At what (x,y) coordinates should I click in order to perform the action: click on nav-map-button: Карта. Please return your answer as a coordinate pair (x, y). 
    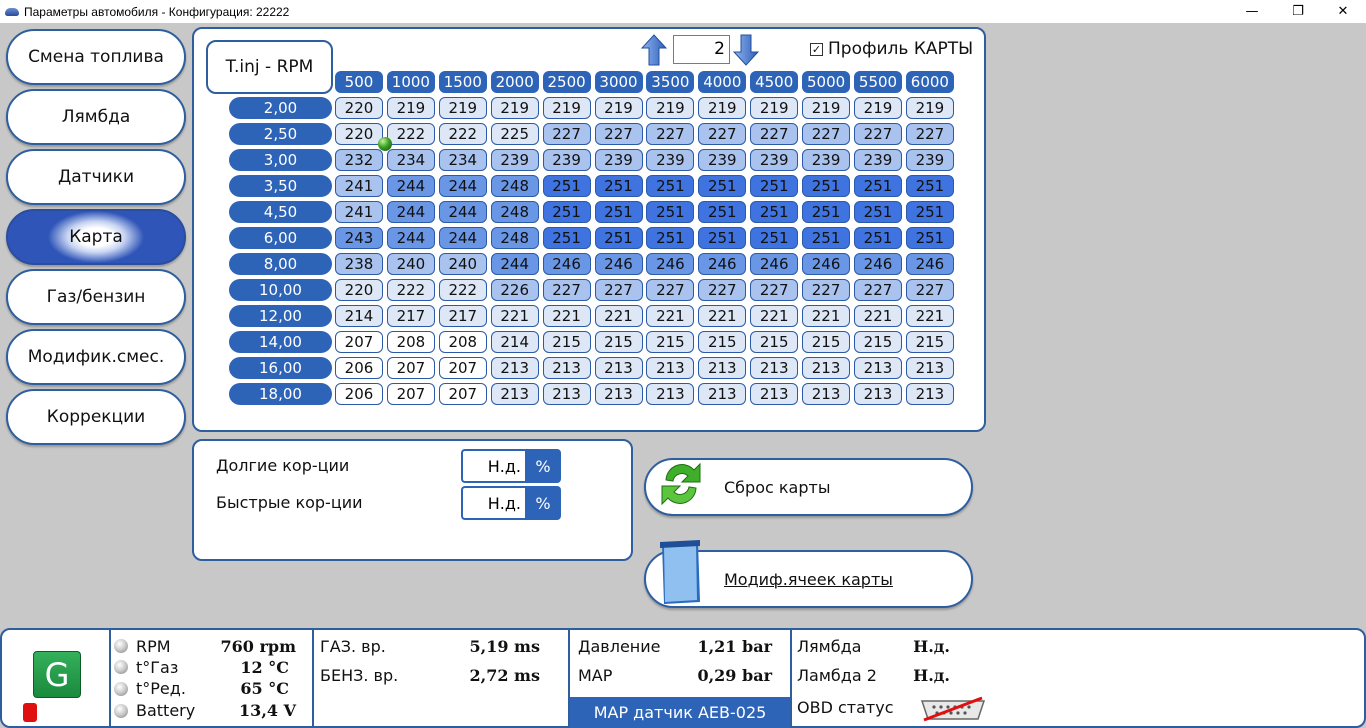
    Looking at the image, I should click on (96, 237).